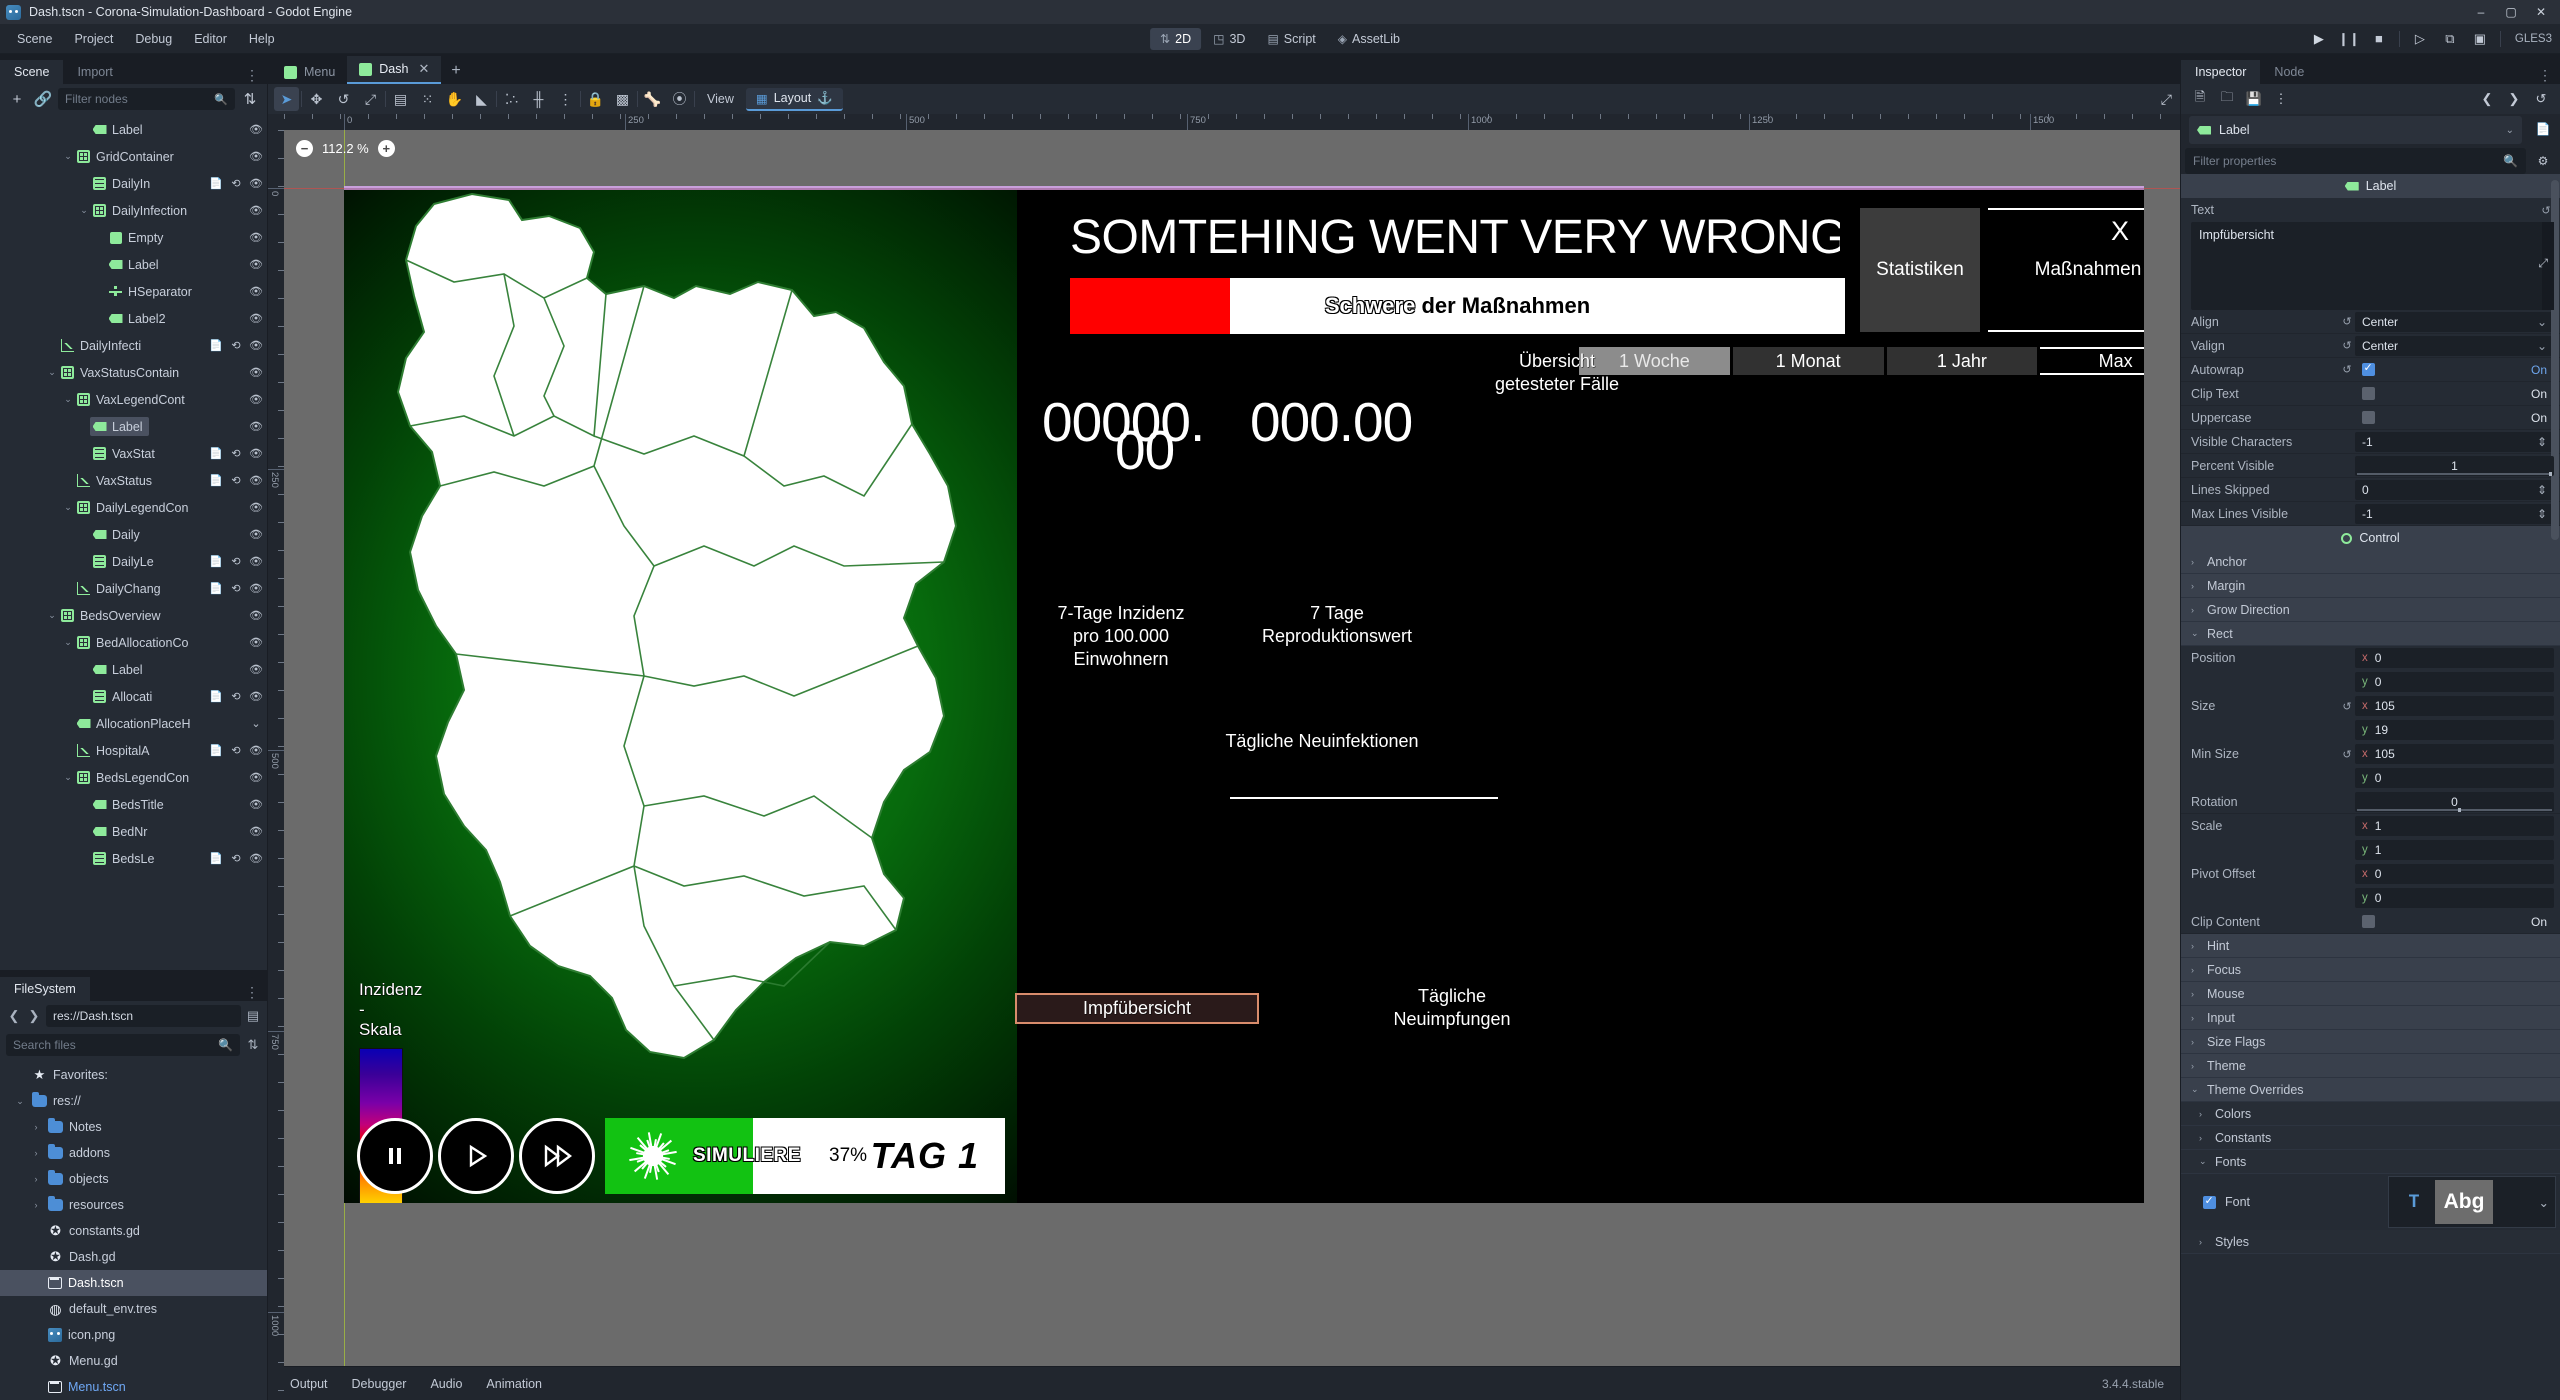 The width and height of the screenshot is (2560, 1400). I want to click on add-scene-tab-icon: +, so click(455, 71).